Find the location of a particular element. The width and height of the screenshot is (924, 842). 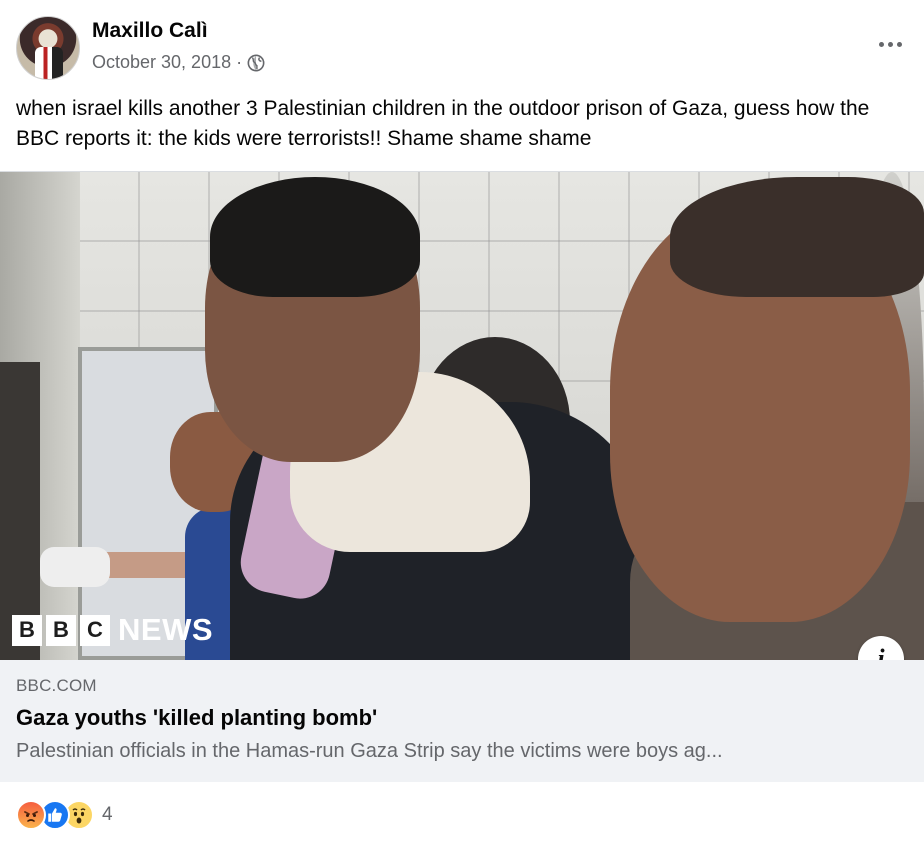

more-options-icon is located at coordinates (890, 44).